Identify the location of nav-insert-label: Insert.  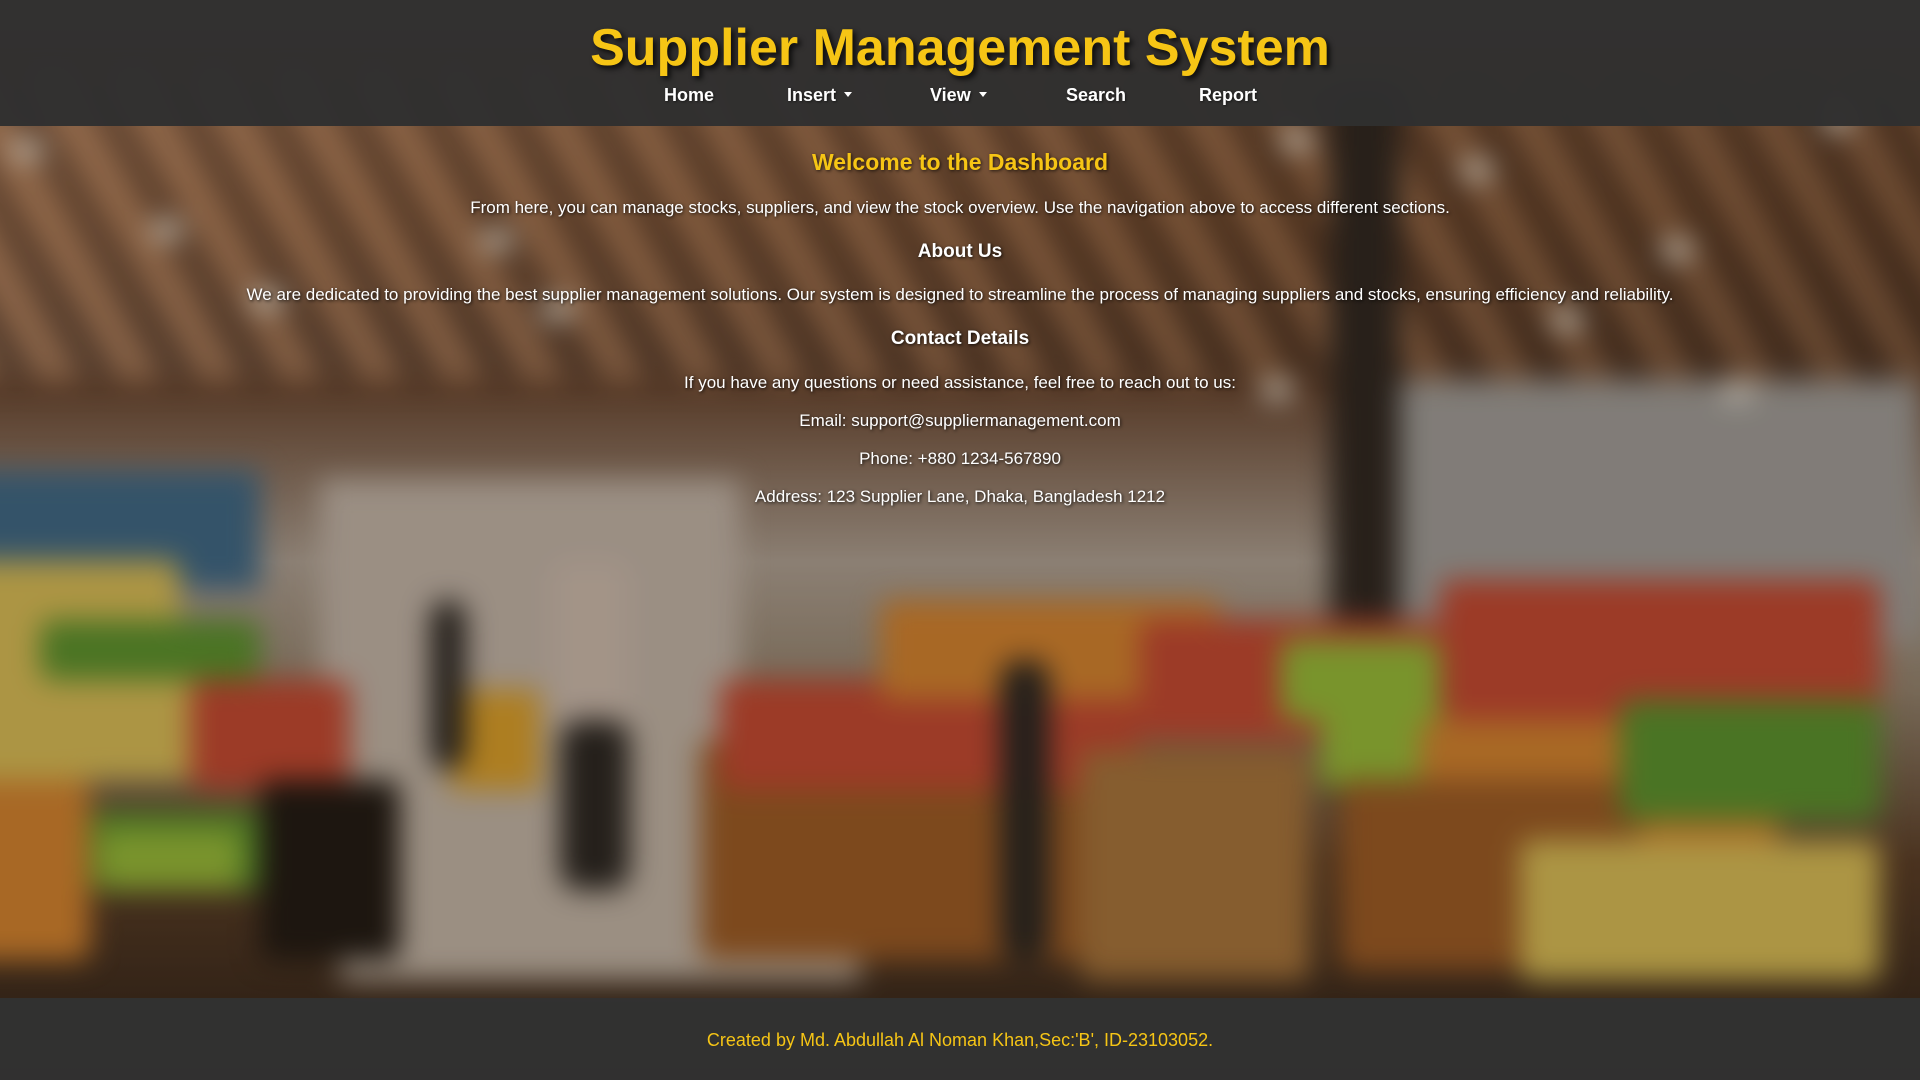
(812, 95).